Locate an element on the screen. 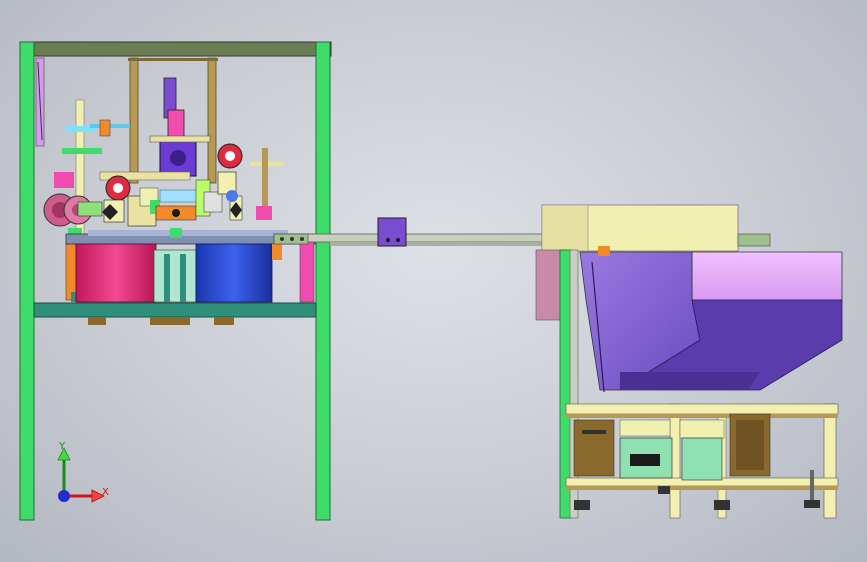 The width and height of the screenshot is (867, 562). hopper-top-face is located at coordinates (767, 276).